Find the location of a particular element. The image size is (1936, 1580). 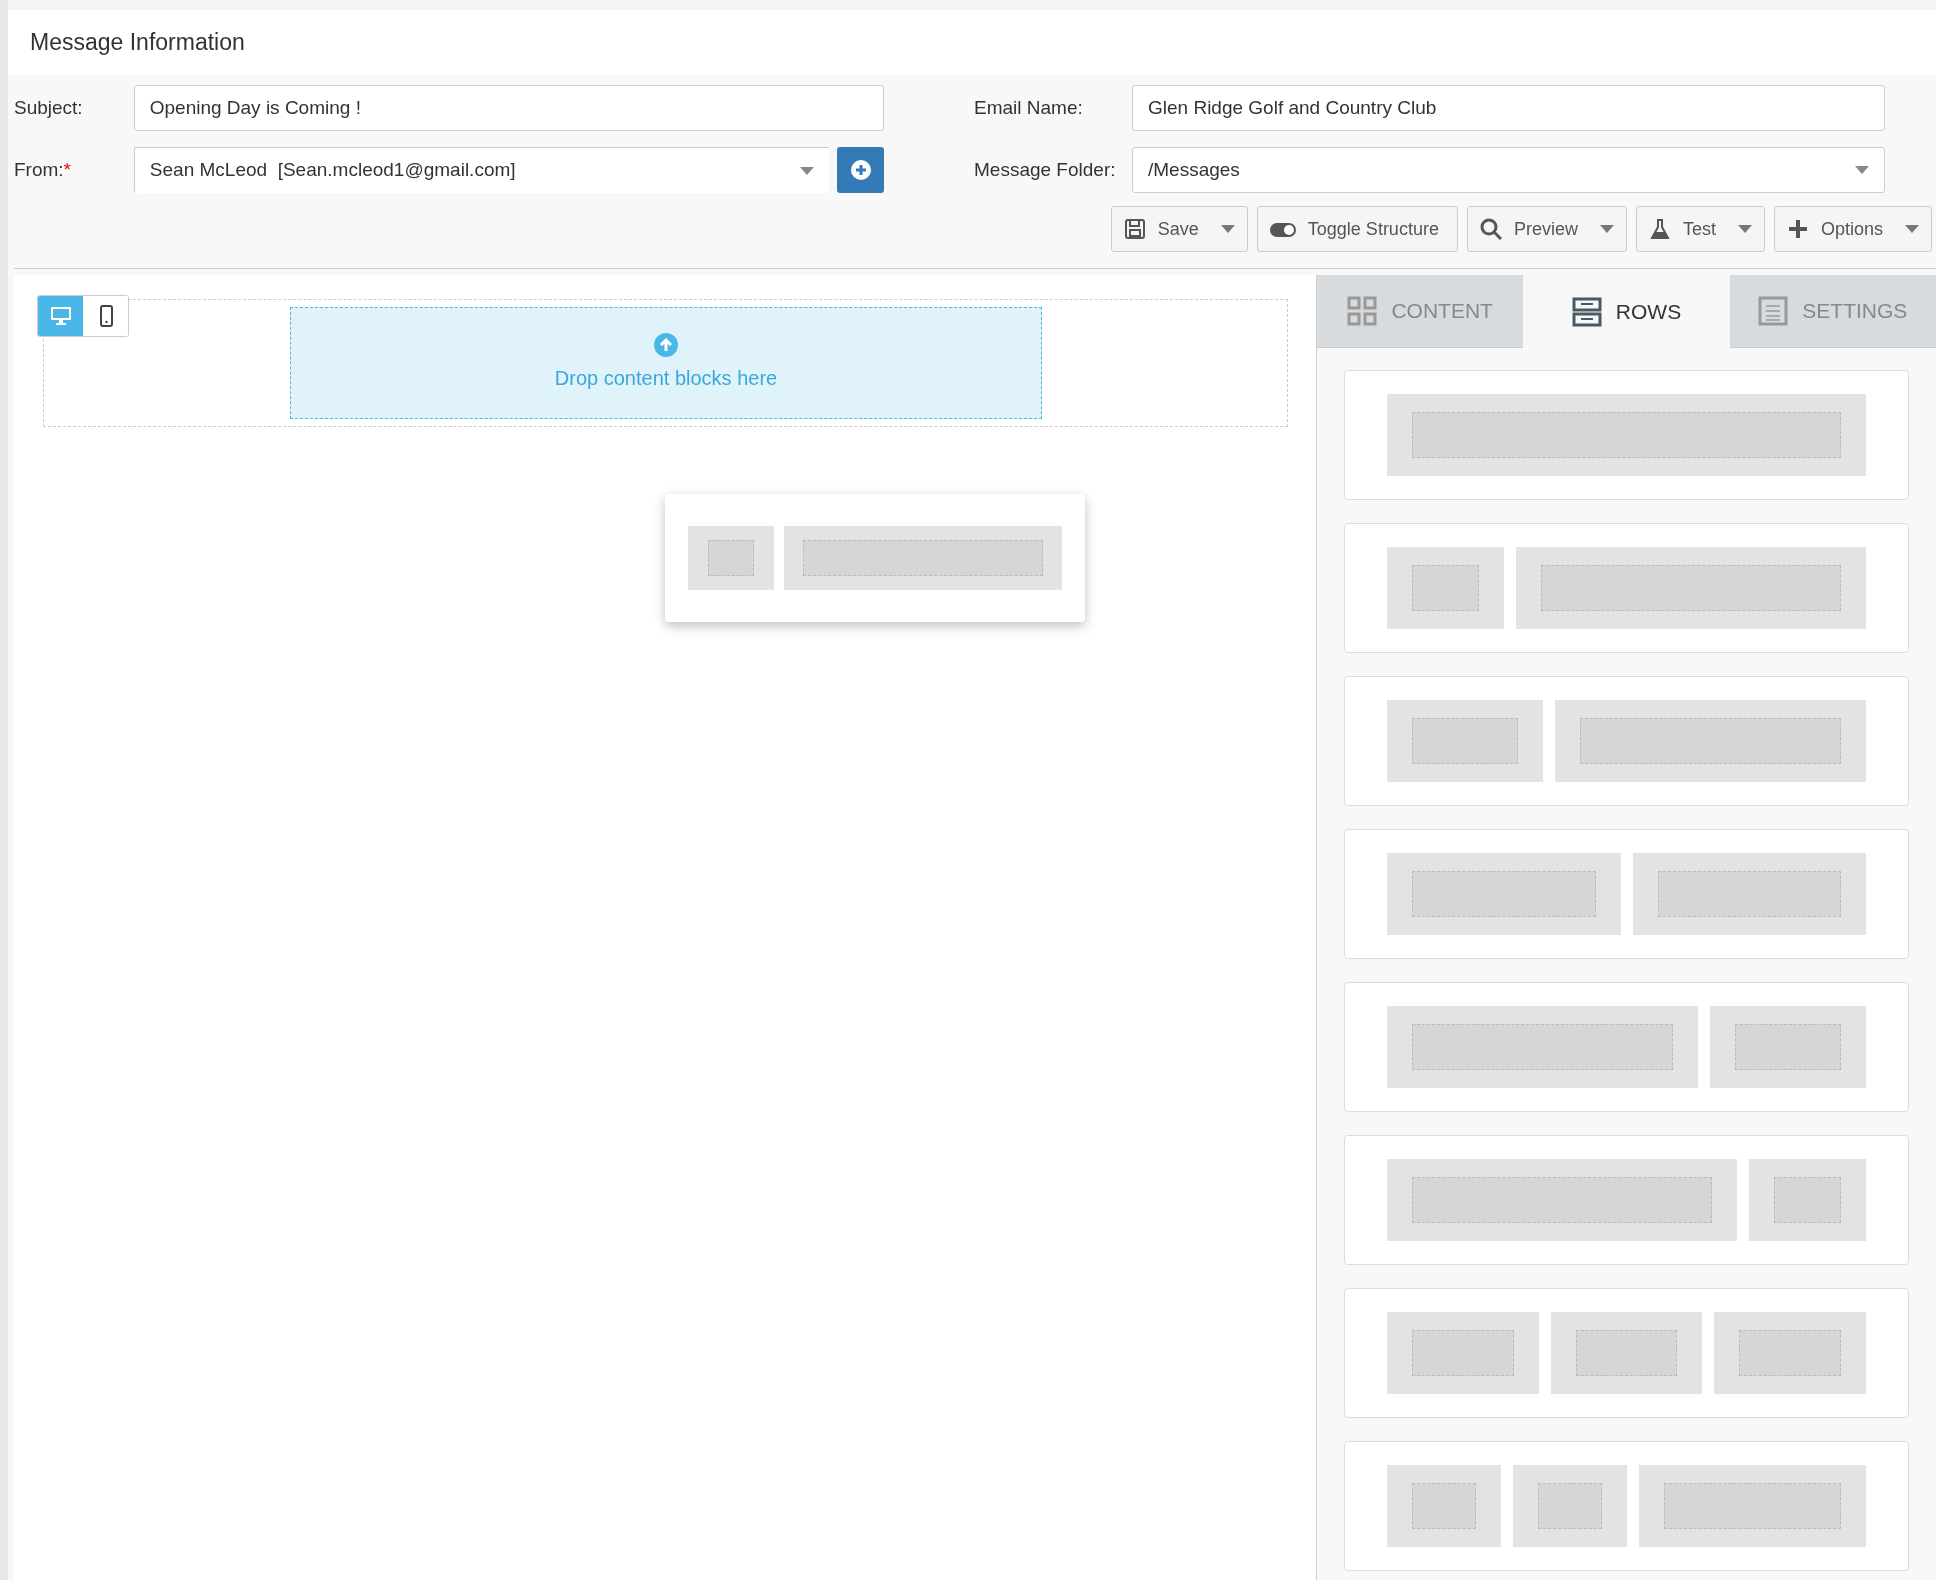

plus-circle-icon is located at coordinates (860, 170).